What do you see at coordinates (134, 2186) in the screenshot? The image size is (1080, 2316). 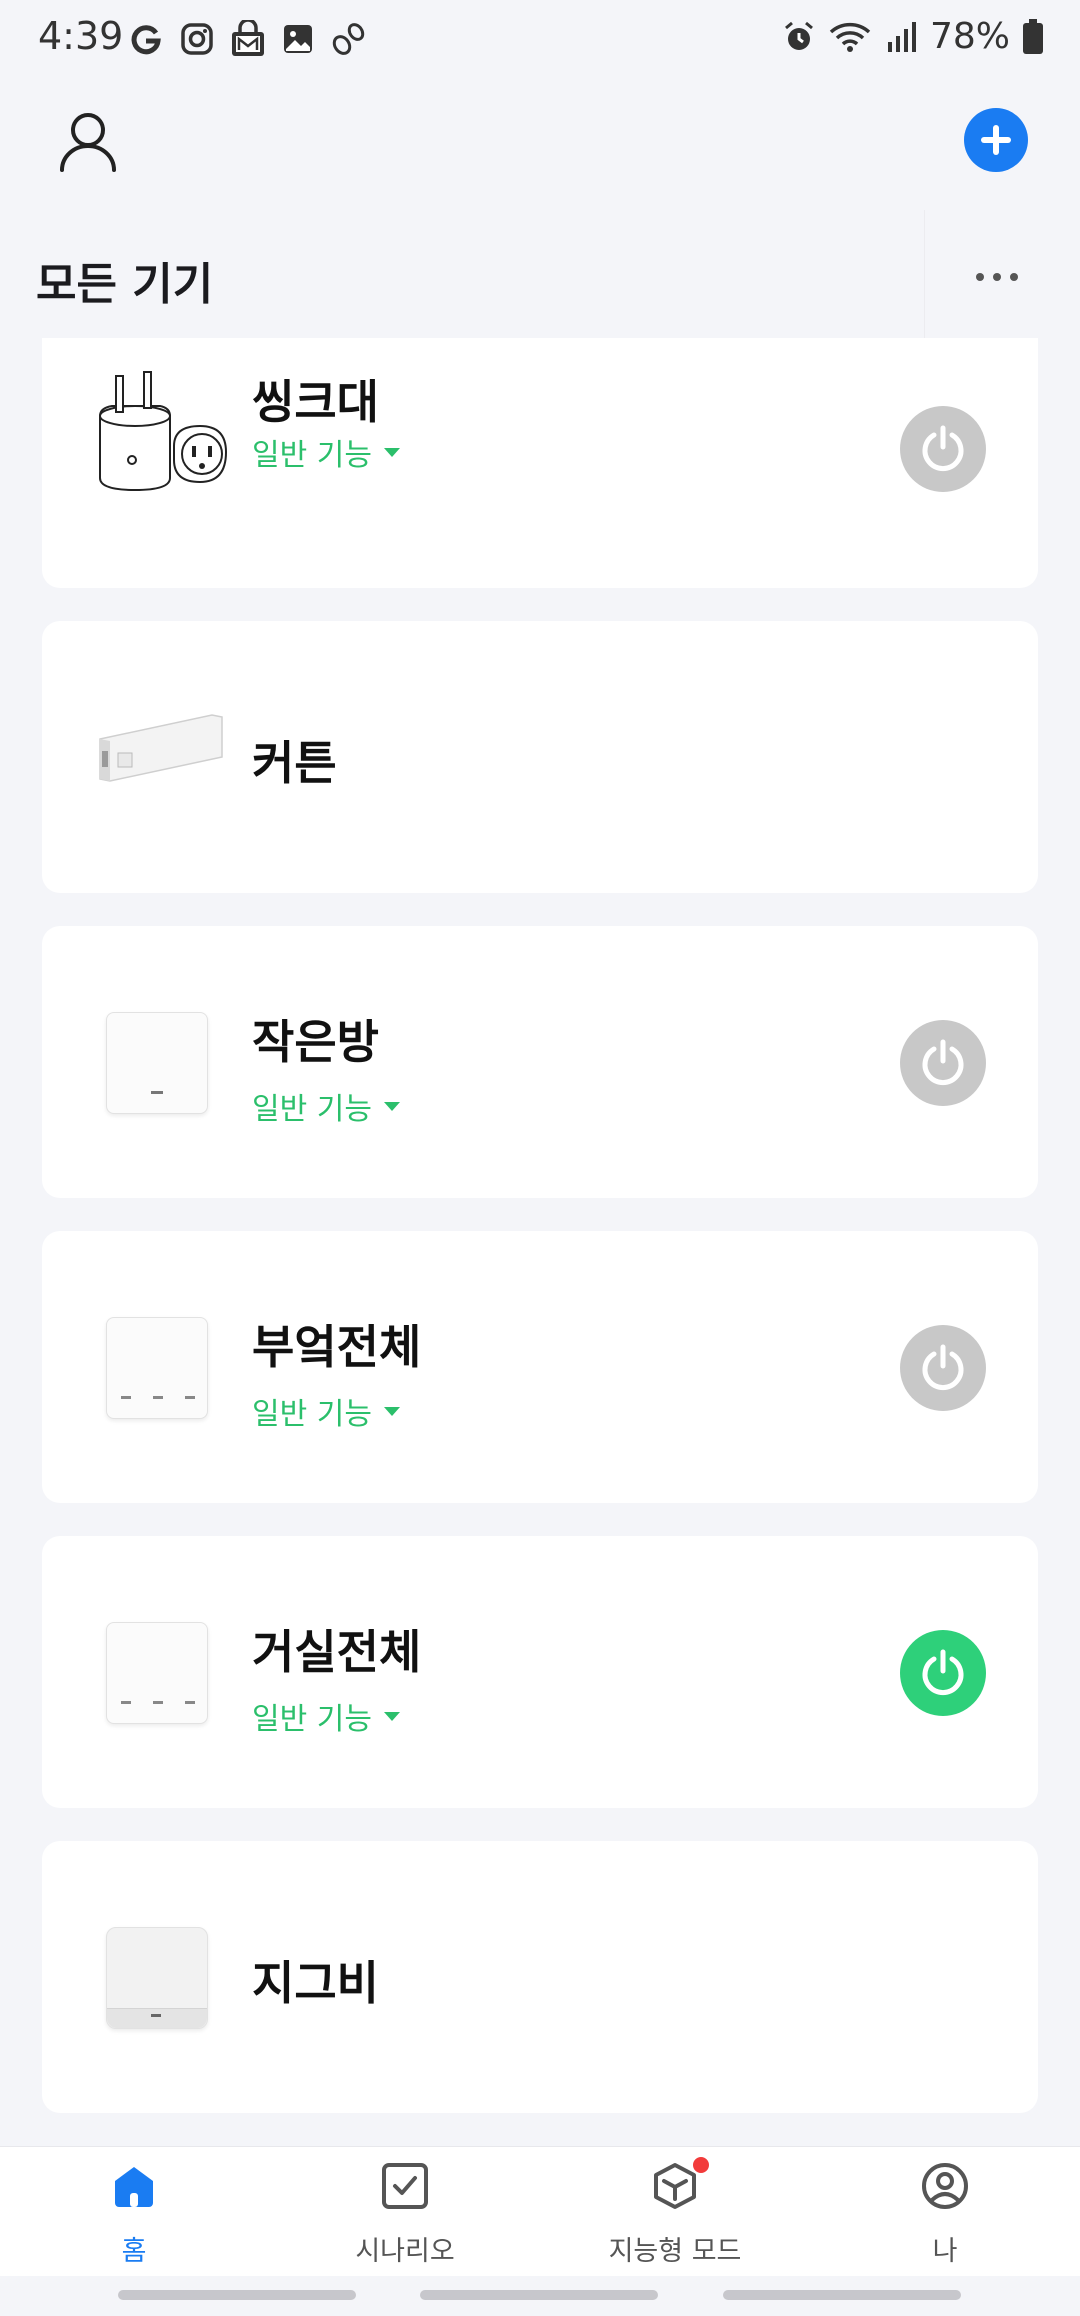 I see `home-icon` at bounding box center [134, 2186].